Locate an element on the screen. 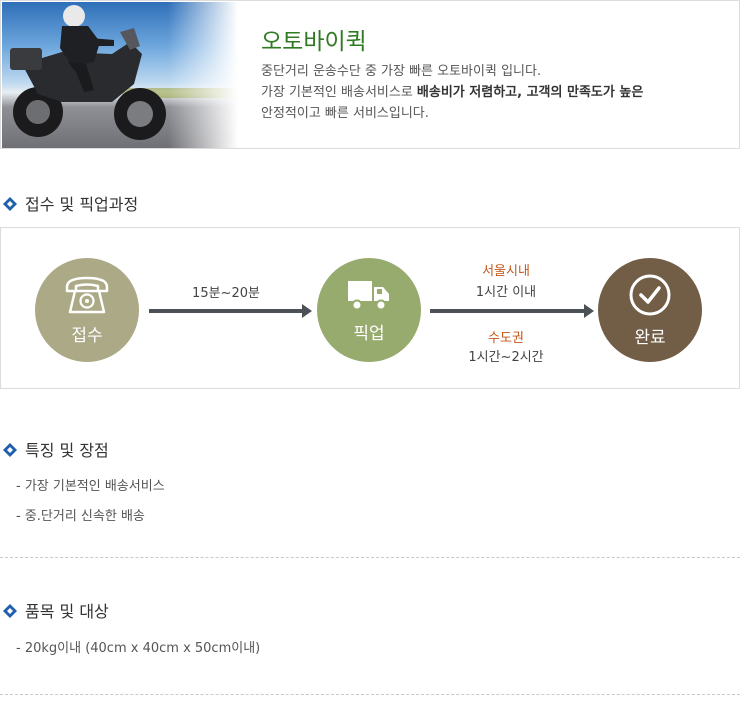  time-reception-to-pickup: 15분~20분 is located at coordinates (226, 293).